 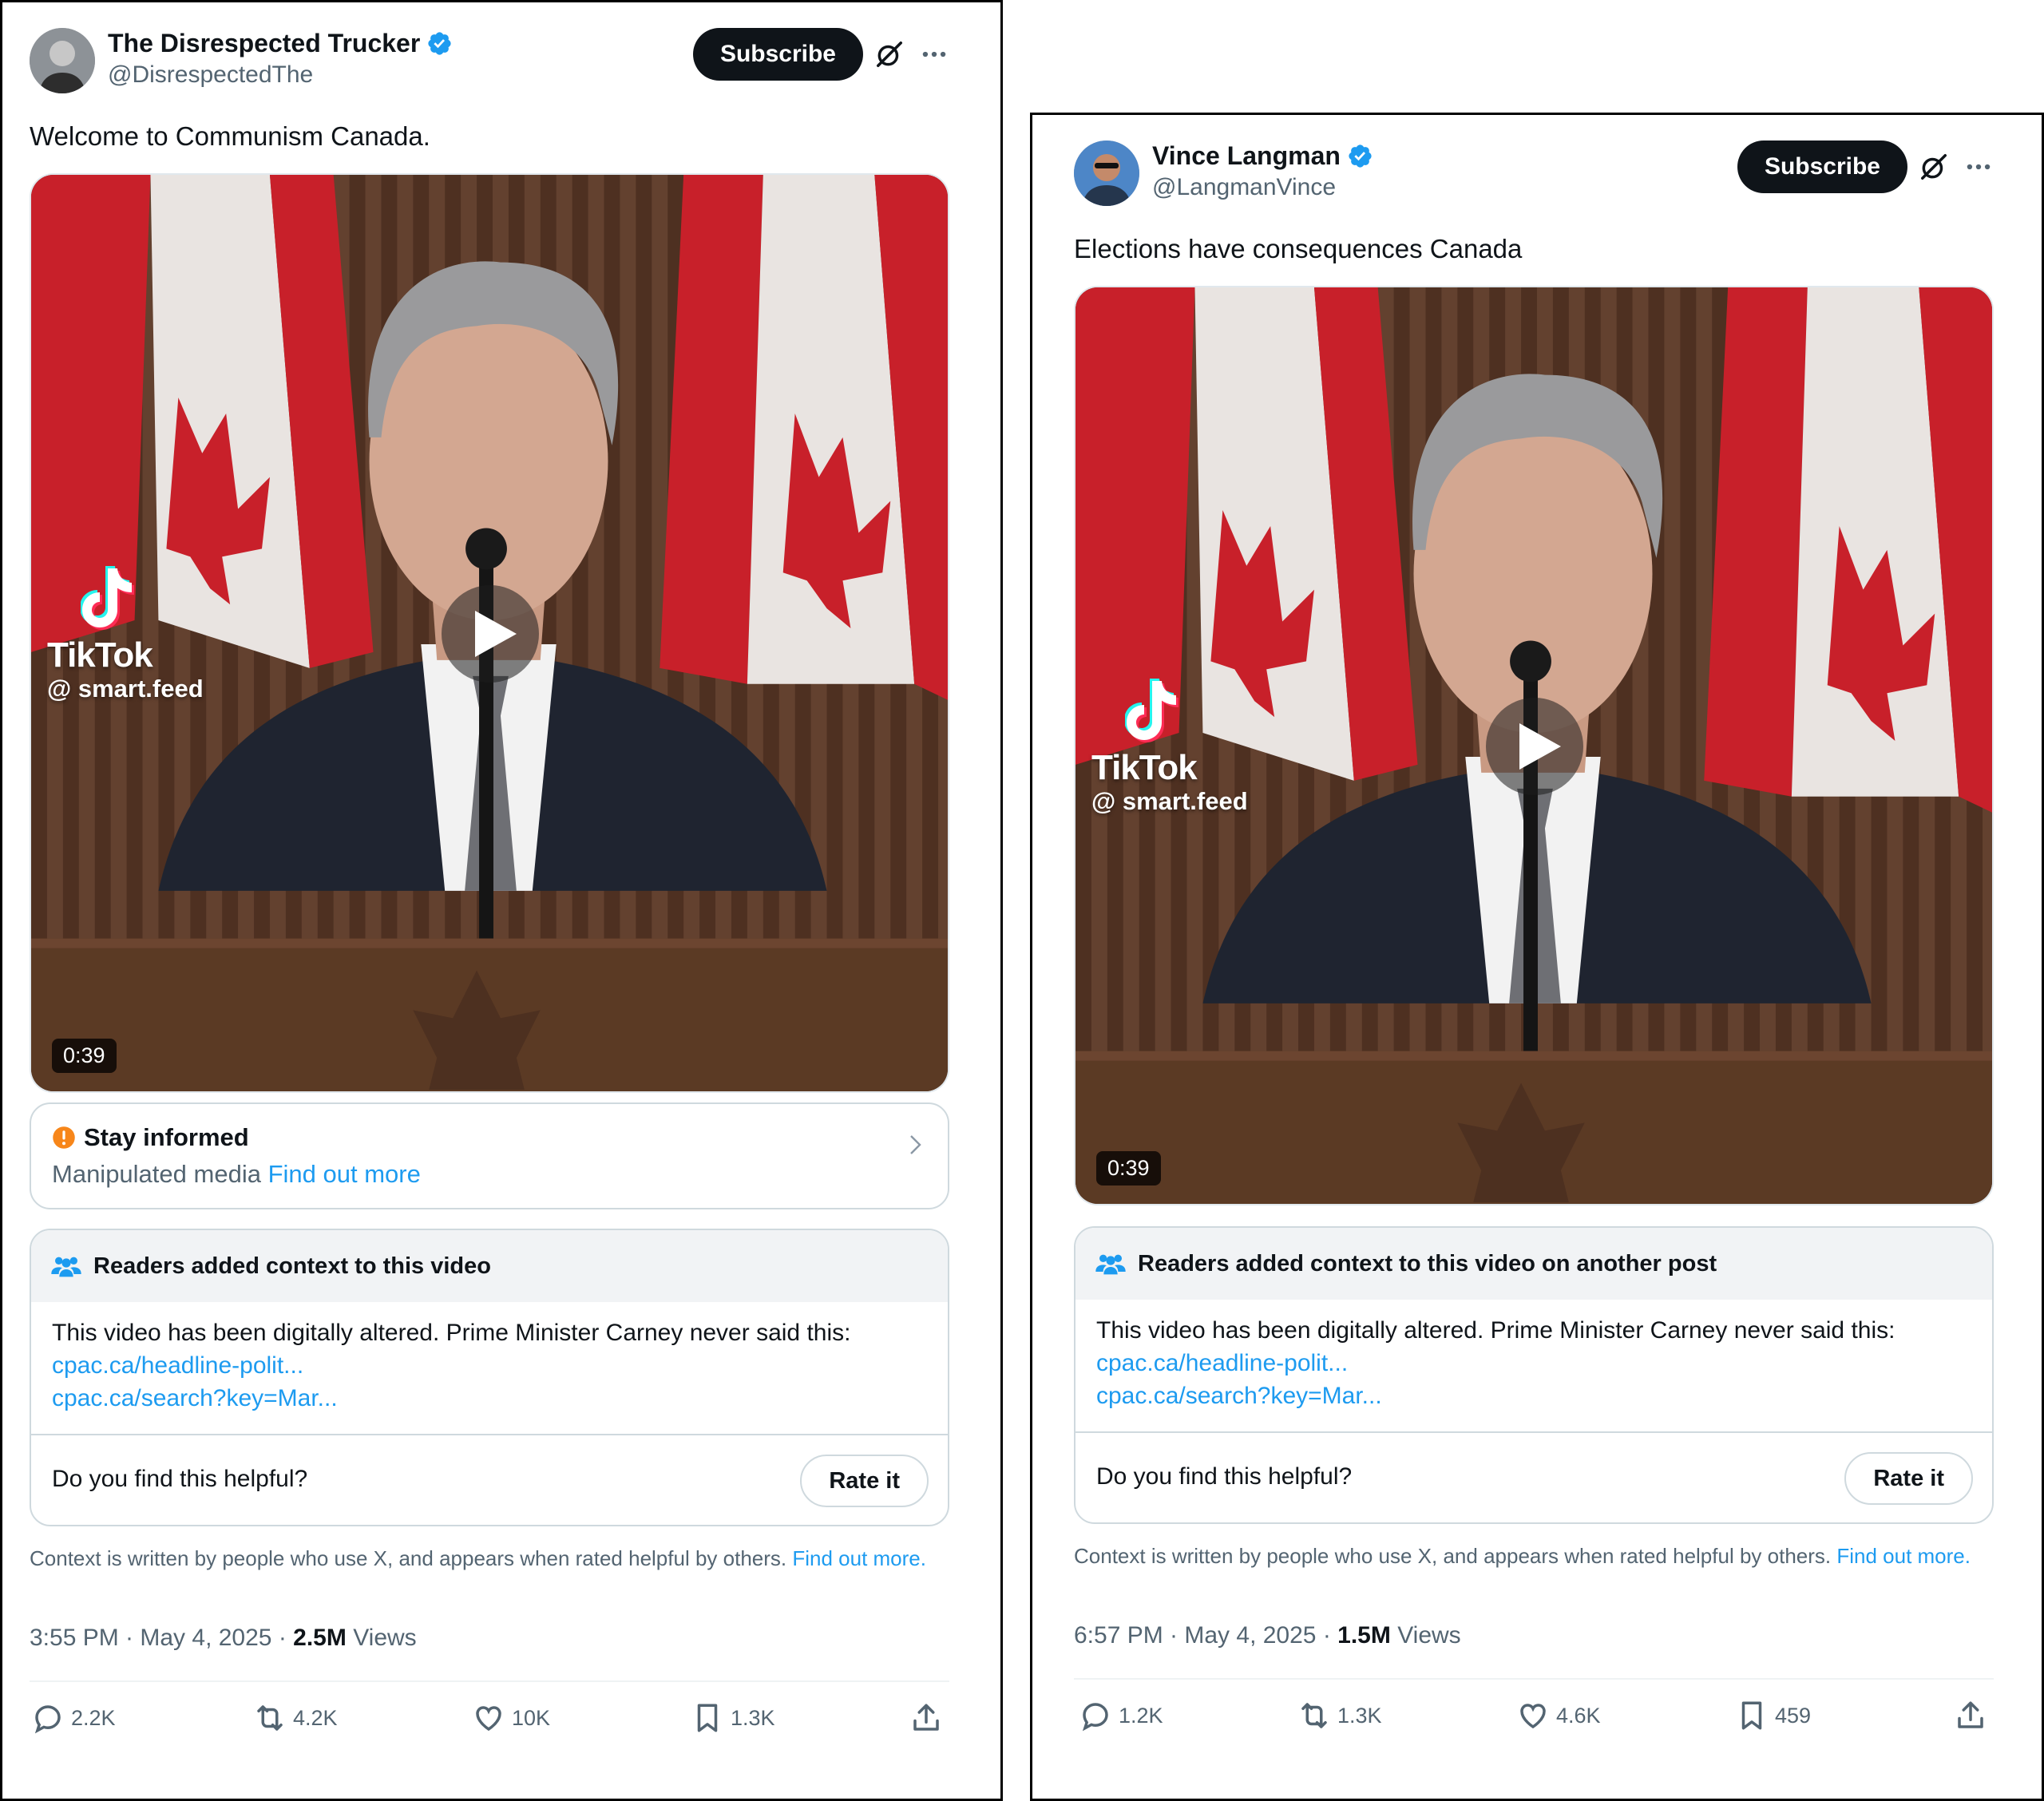 What do you see at coordinates (489, 1638) in the screenshot?
I see `tweet-meta: 3:55 PM · May 4, 2025 · 2.5M Views` at bounding box center [489, 1638].